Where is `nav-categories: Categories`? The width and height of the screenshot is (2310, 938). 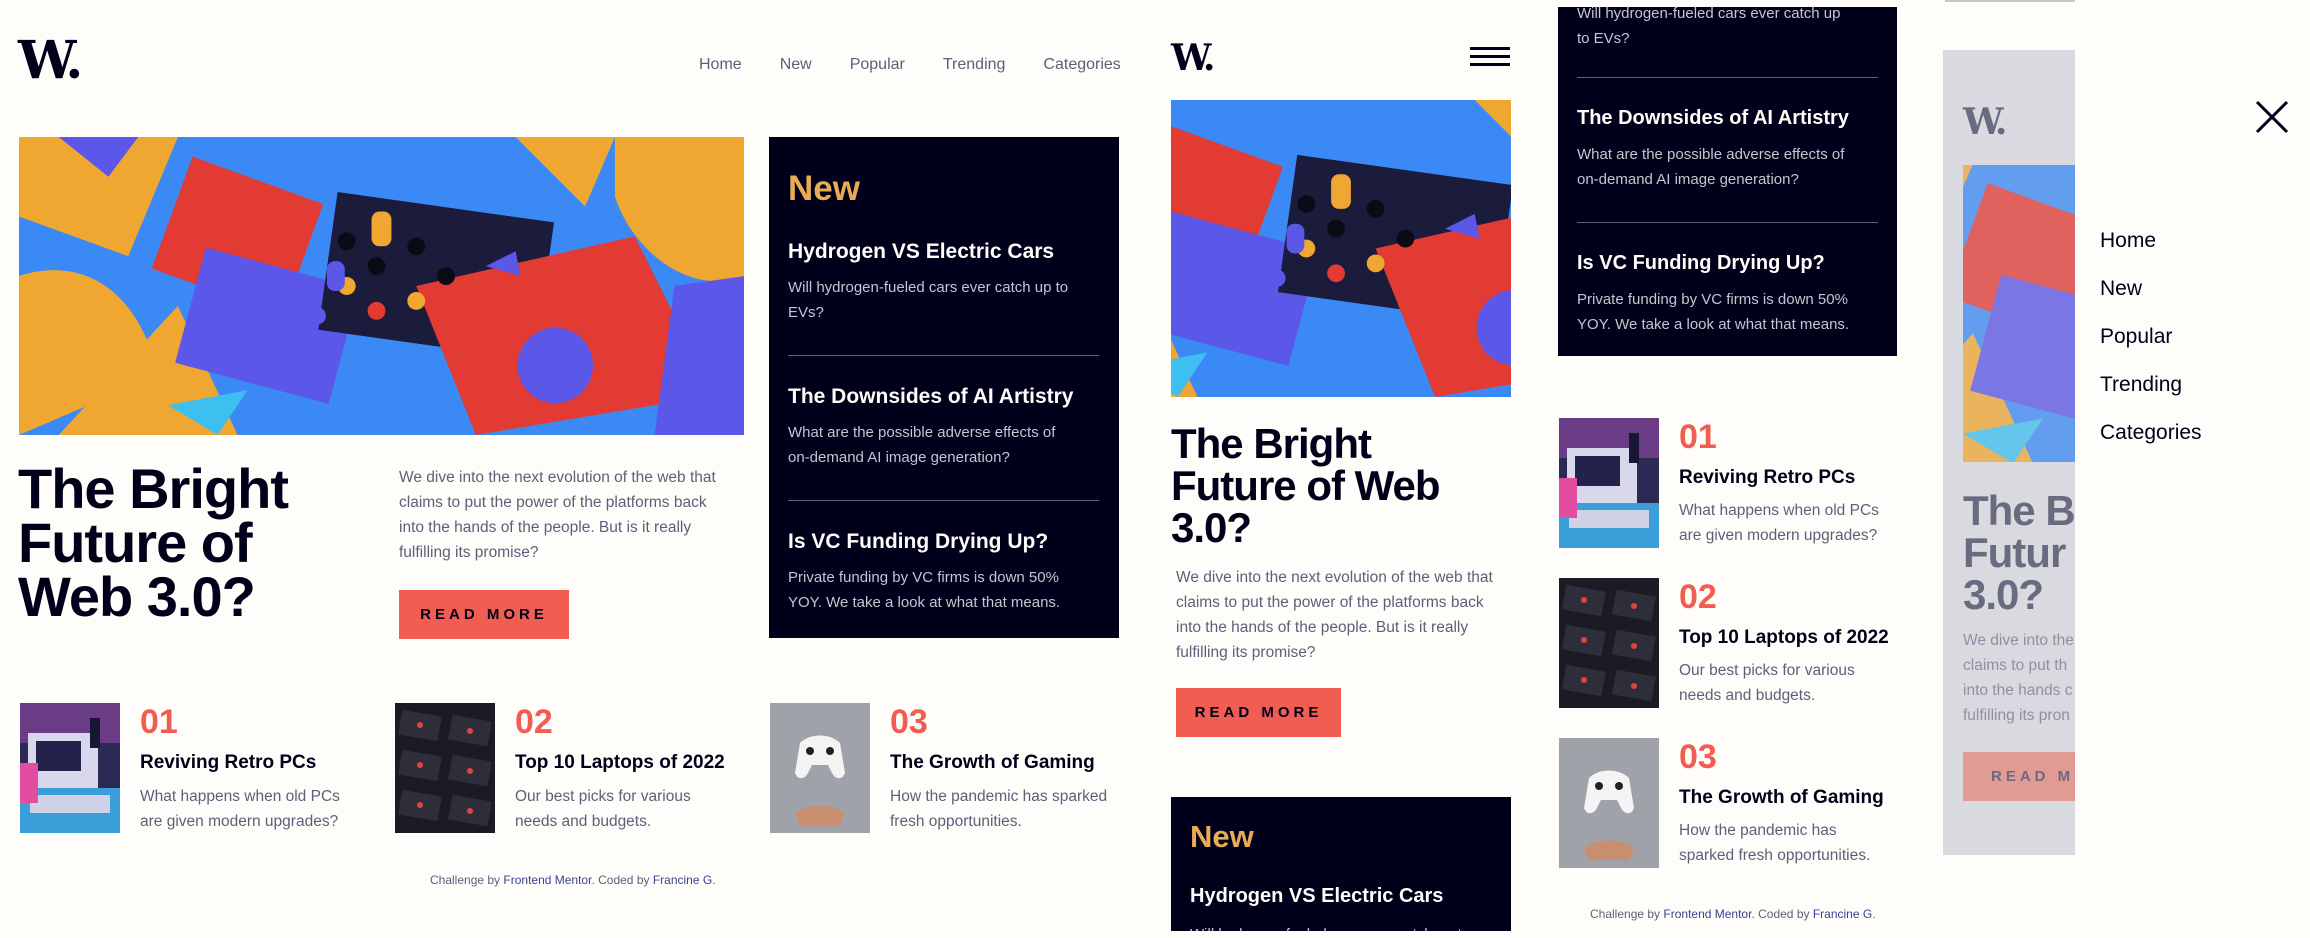
nav-categories: Categories is located at coordinates (1081, 65).